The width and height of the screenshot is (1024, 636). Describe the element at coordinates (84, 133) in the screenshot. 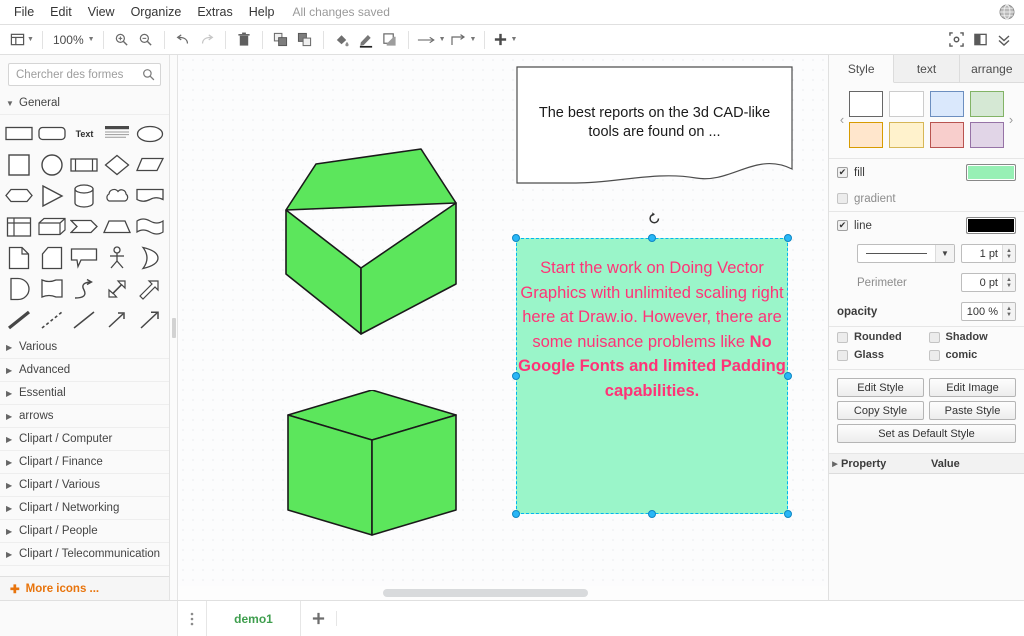

I see `shape-text: Text` at that location.